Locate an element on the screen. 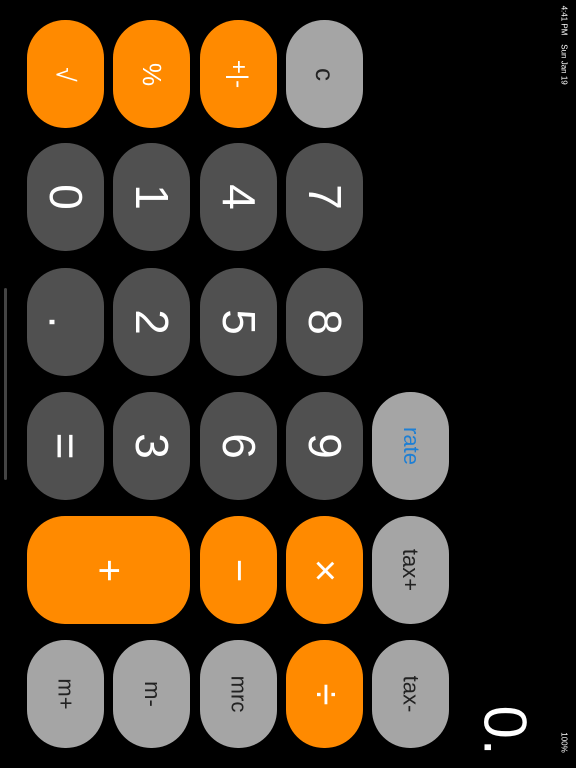 The width and height of the screenshot is (576, 768). percent-button: % is located at coordinates (151, 74).